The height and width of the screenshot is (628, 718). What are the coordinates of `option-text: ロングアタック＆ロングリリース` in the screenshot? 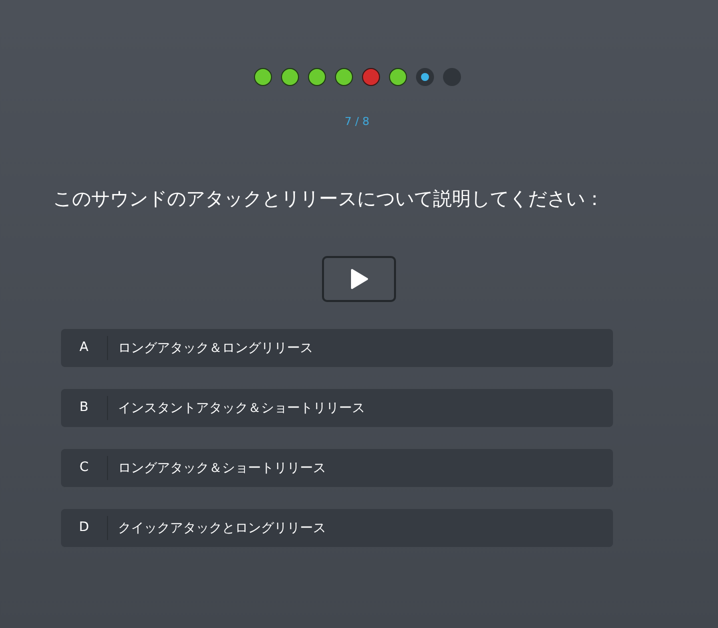 It's located at (215, 348).